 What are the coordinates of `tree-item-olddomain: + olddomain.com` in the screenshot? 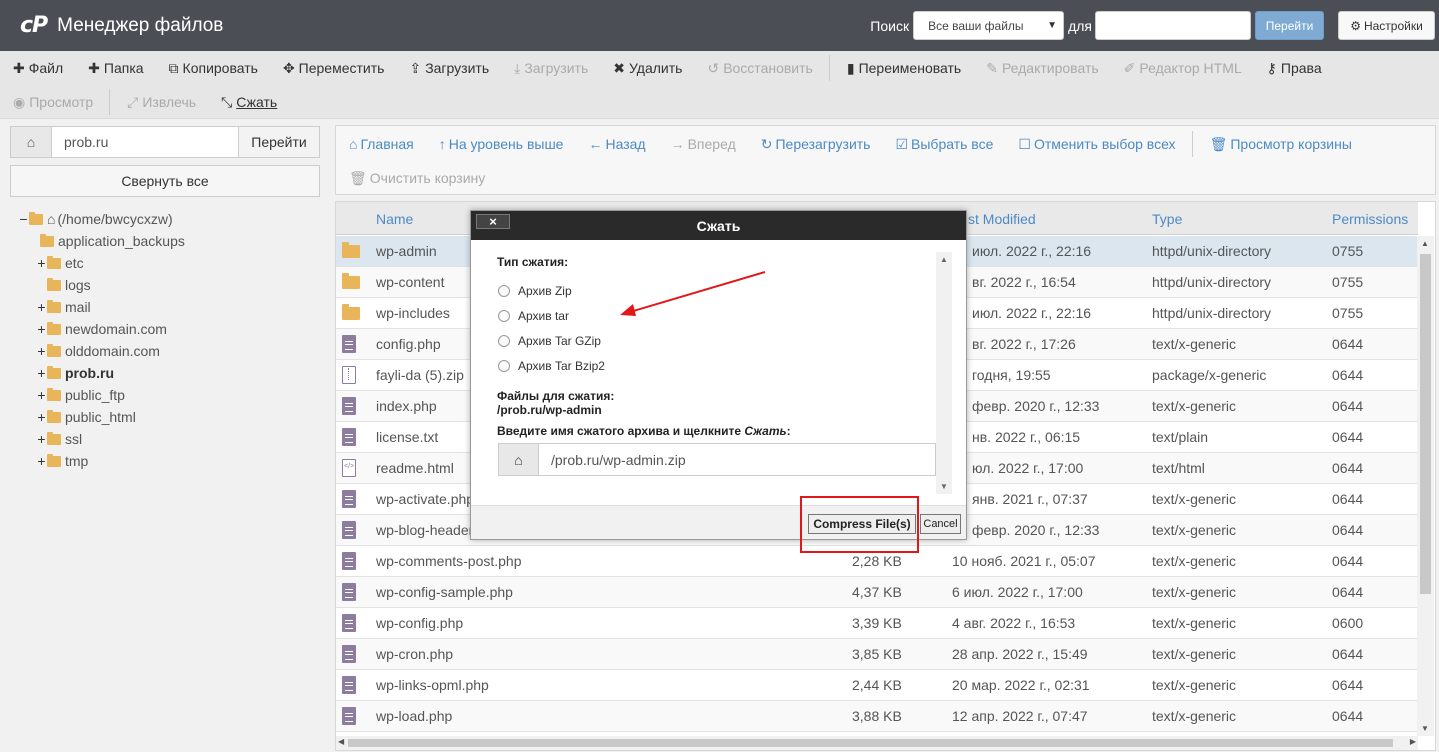 It's located at (101, 351).